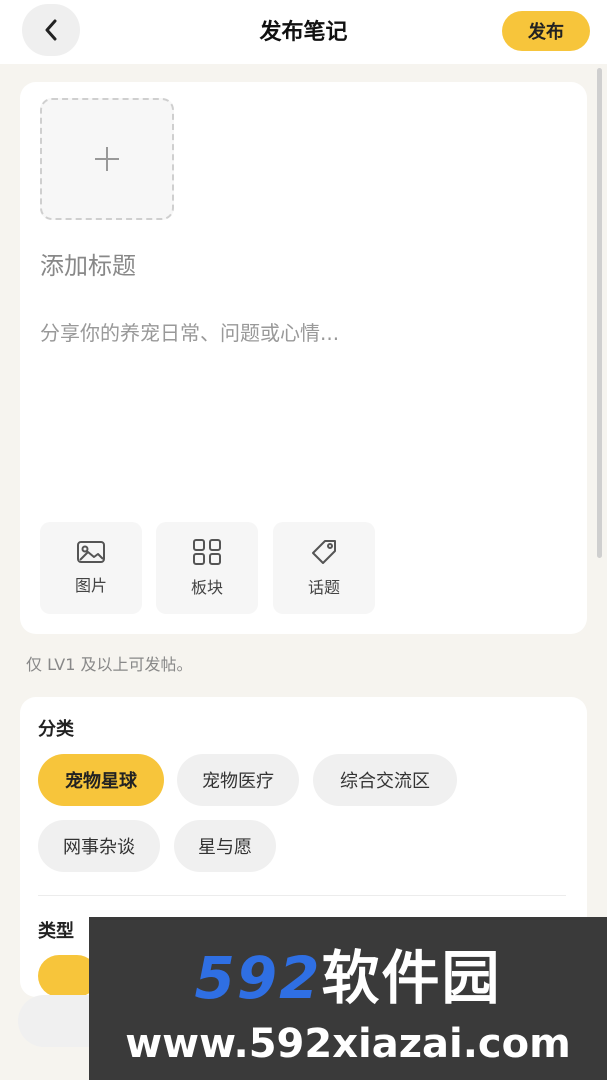  What do you see at coordinates (324, 568) in the screenshot?
I see `topic-tool-button: 话题` at bounding box center [324, 568].